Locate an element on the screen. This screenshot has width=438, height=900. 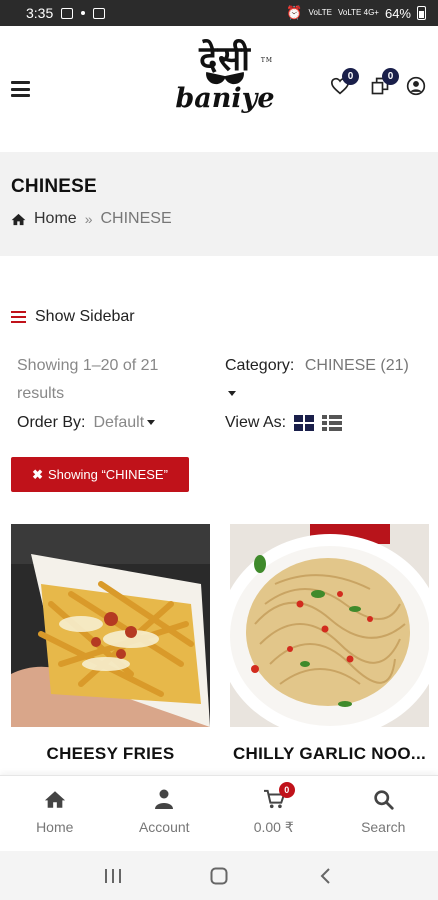
nav-search-label: Search is located at coordinates (383, 827).